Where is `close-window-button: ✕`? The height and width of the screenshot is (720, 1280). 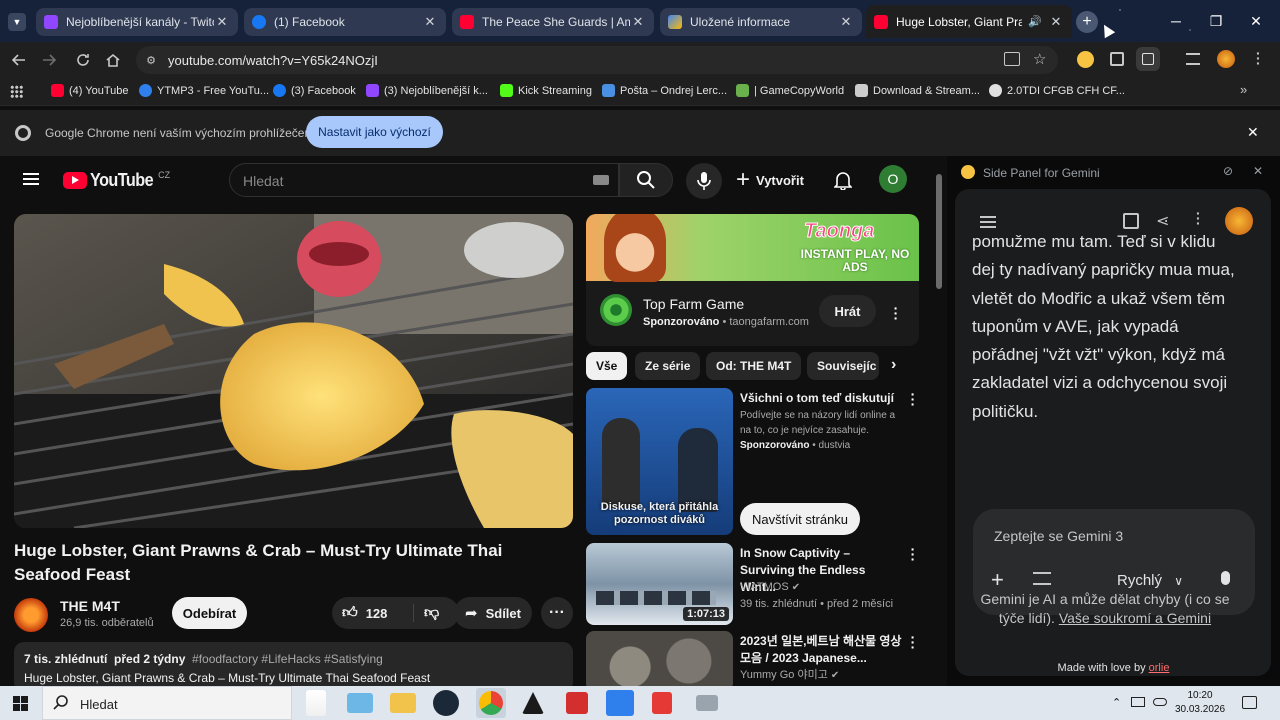
close-window-button: ✕ is located at coordinates (1256, 21).